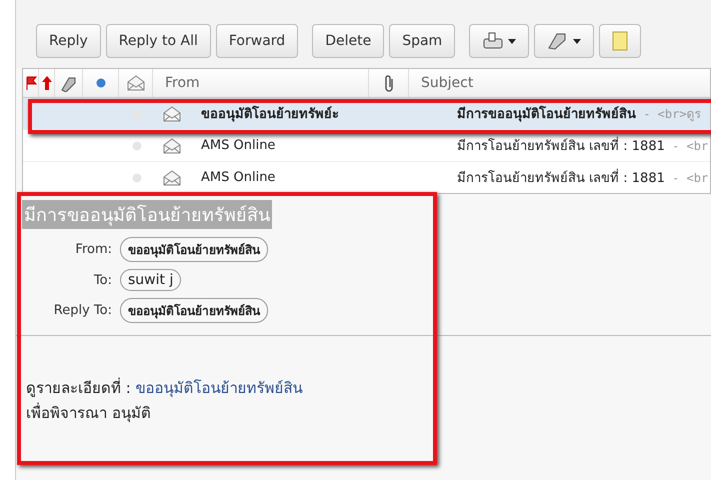  I want to click on header-label: Reply To:, so click(82, 310).